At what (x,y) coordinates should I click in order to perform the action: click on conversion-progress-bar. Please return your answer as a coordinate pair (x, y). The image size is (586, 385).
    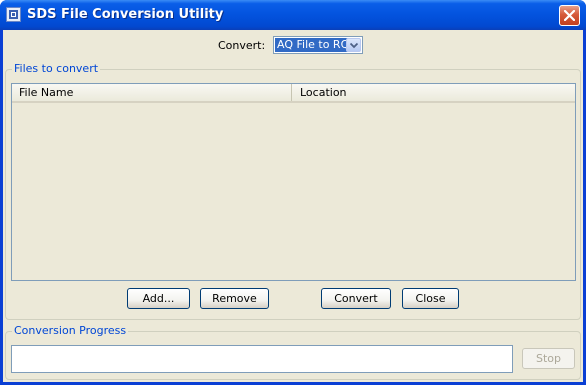
    Looking at the image, I should click on (262, 359).